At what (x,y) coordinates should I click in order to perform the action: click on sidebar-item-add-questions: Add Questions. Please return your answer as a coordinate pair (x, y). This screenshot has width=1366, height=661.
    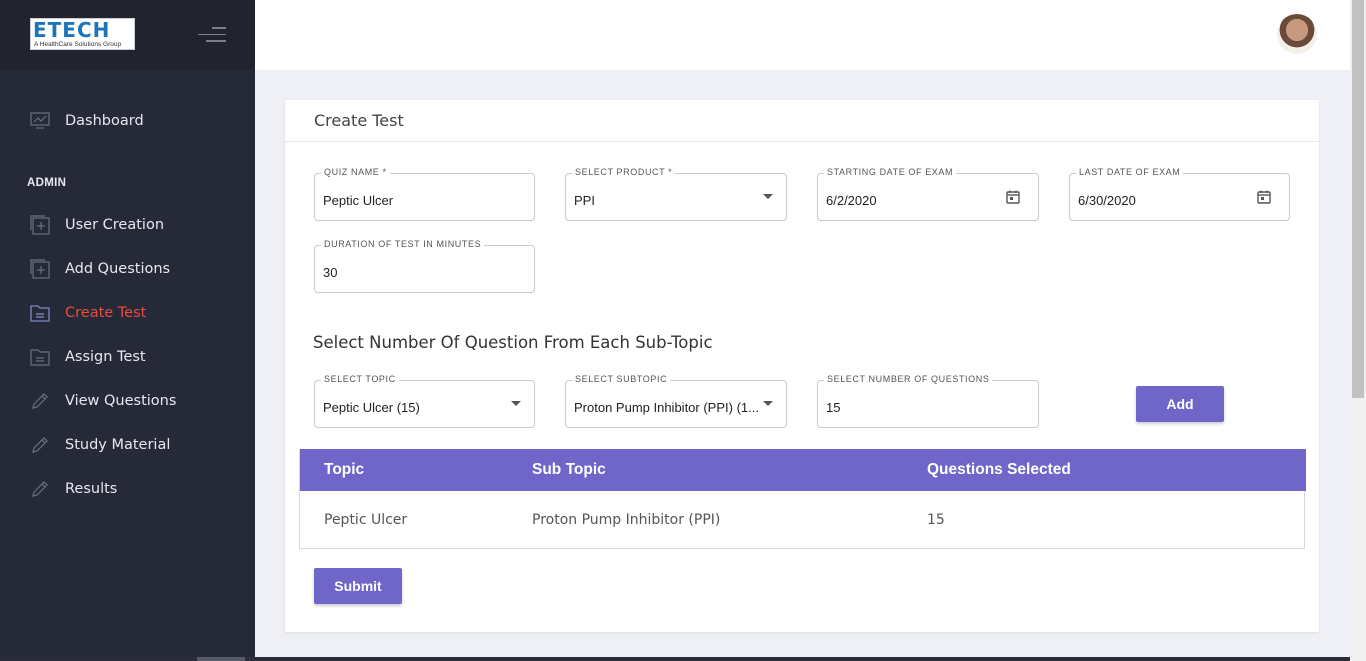
    Looking at the image, I should click on (127, 269).